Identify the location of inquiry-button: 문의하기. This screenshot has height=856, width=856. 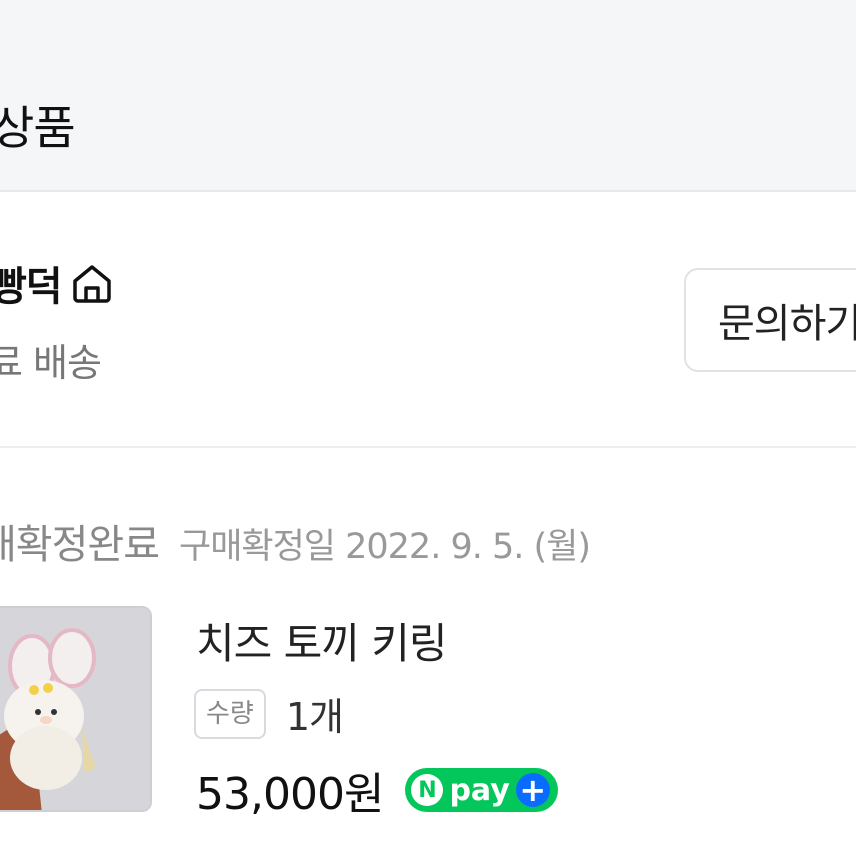
(770, 320).